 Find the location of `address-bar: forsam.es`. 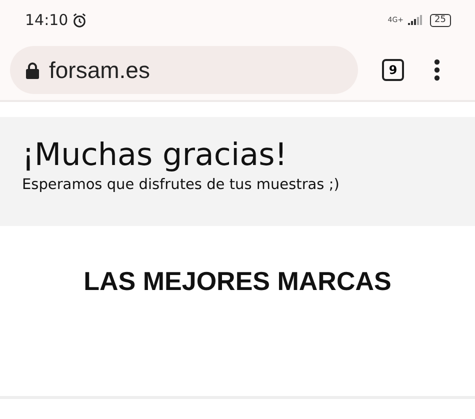

address-bar: forsam.es is located at coordinates (184, 70).